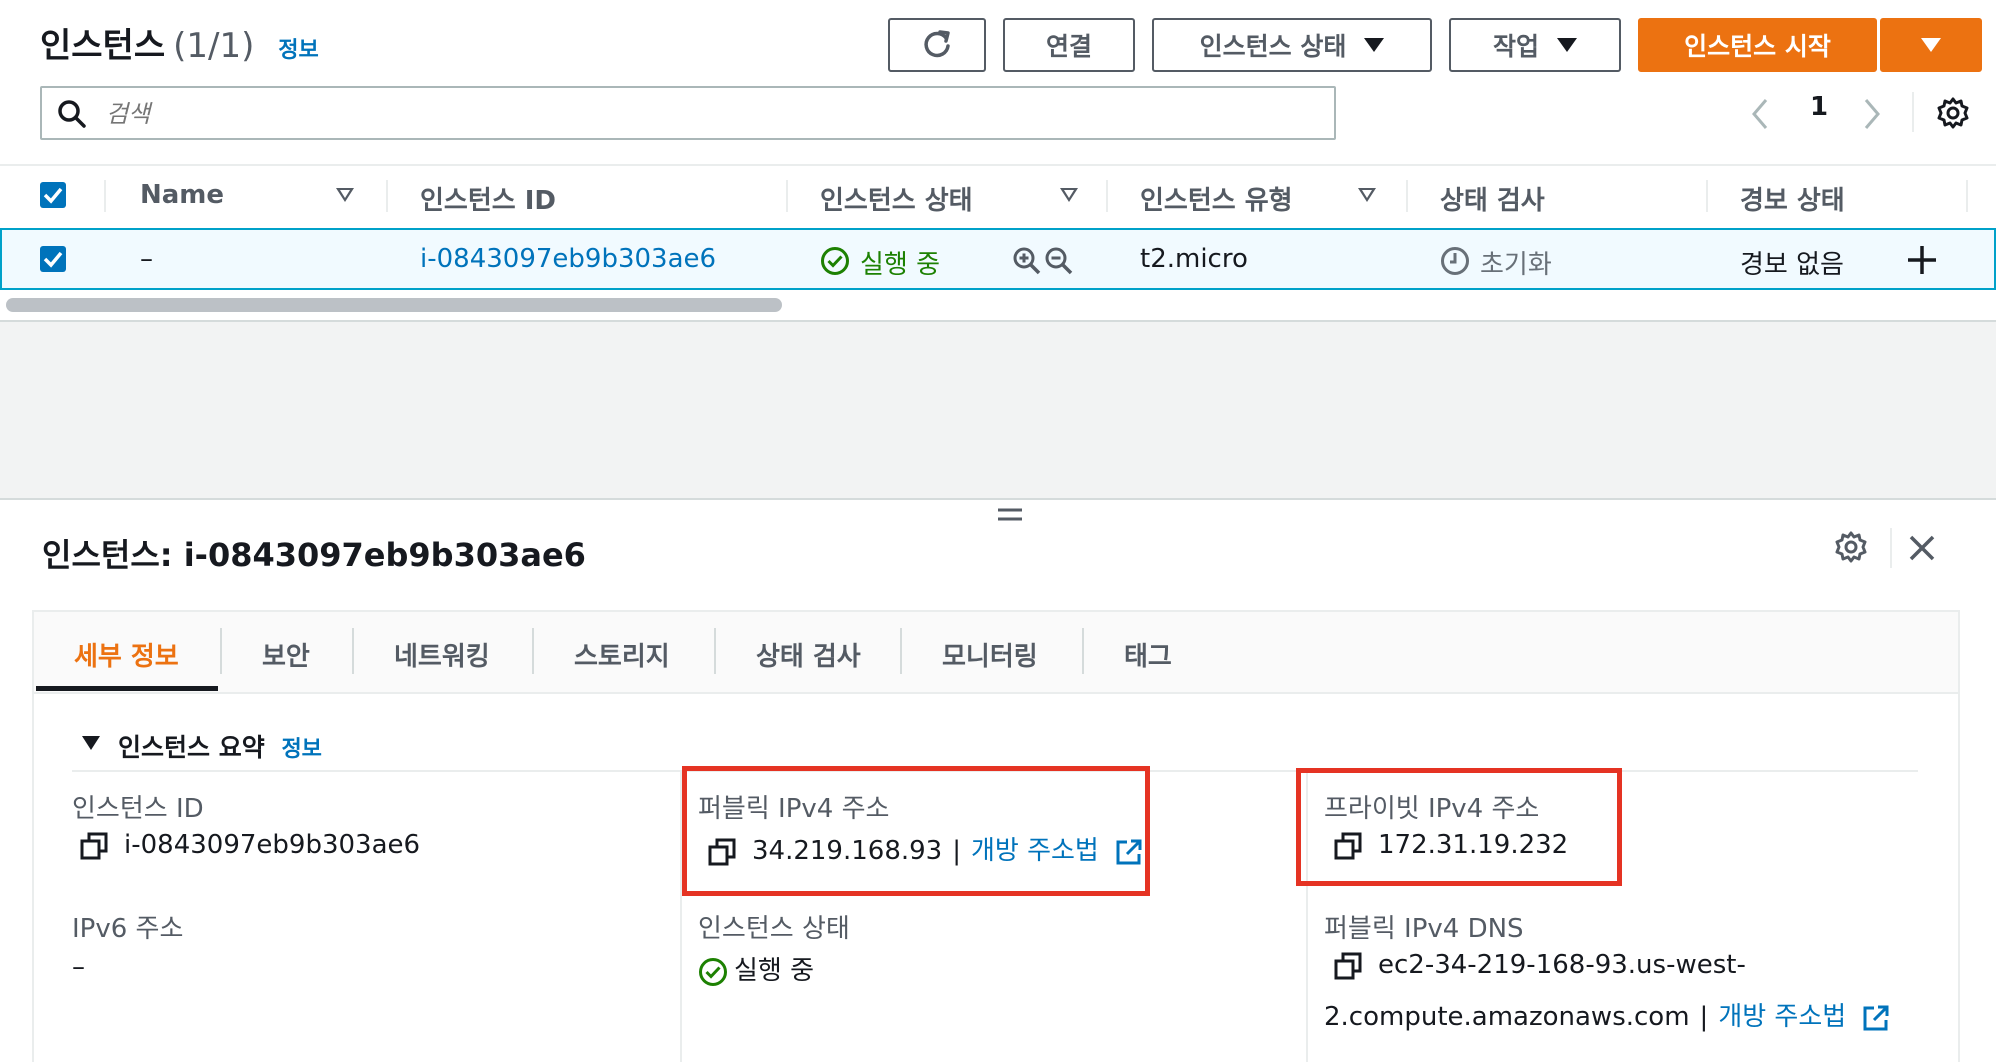  I want to click on tab-security: 보안, so click(286, 654).